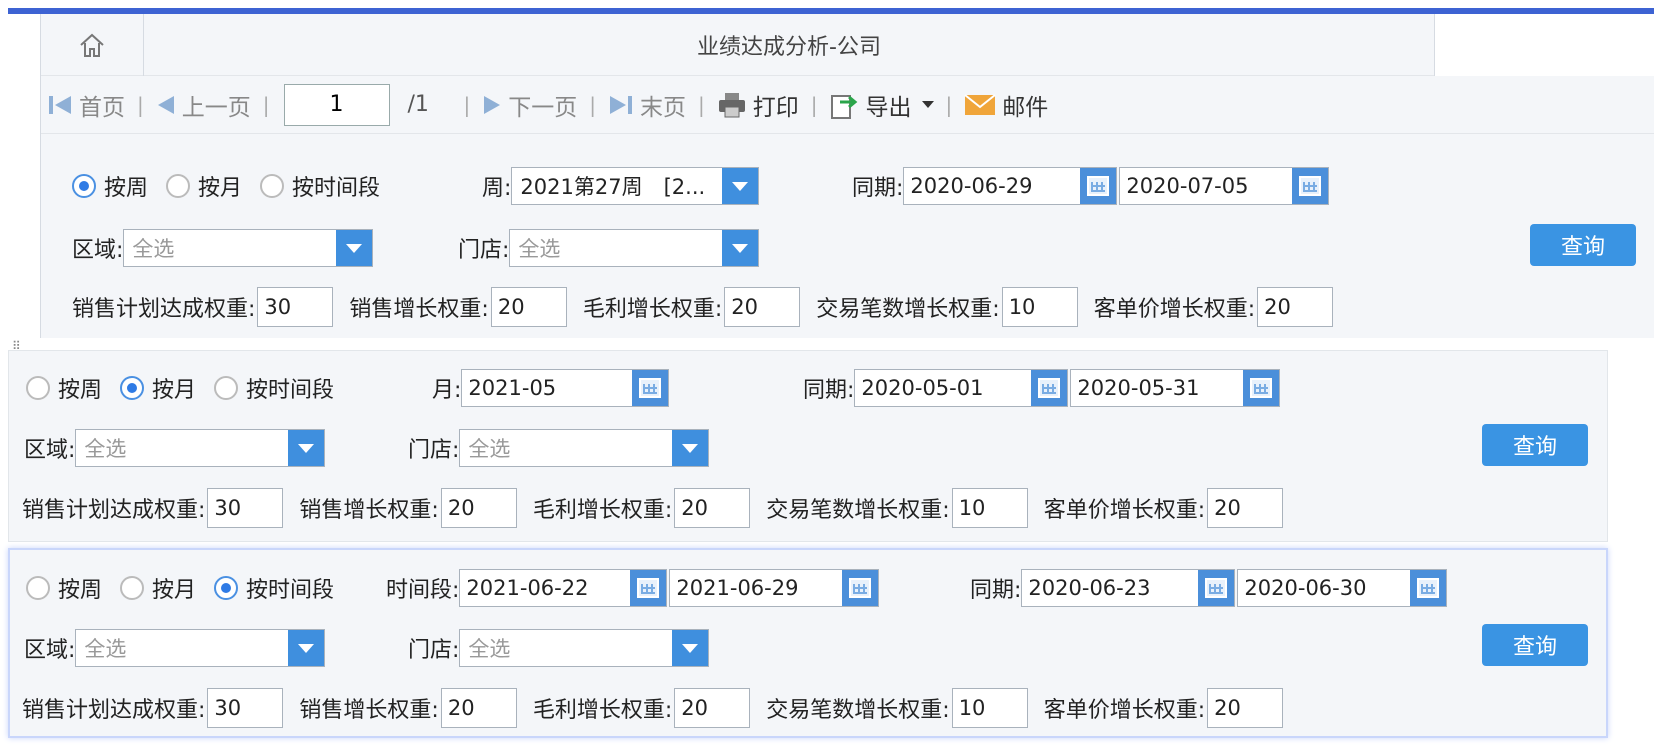 This screenshot has width=1654, height=750. Describe the element at coordinates (80, 590) in the screenshot. I see `radio-week-label: 按周` at that location.